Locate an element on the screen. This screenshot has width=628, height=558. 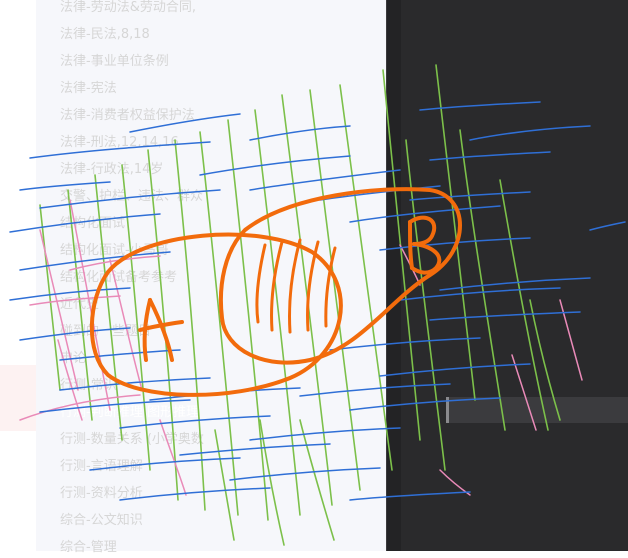
sidebar-item-administrative-law: 法律-行政法,14岁 is located at coordinates (151, 167).